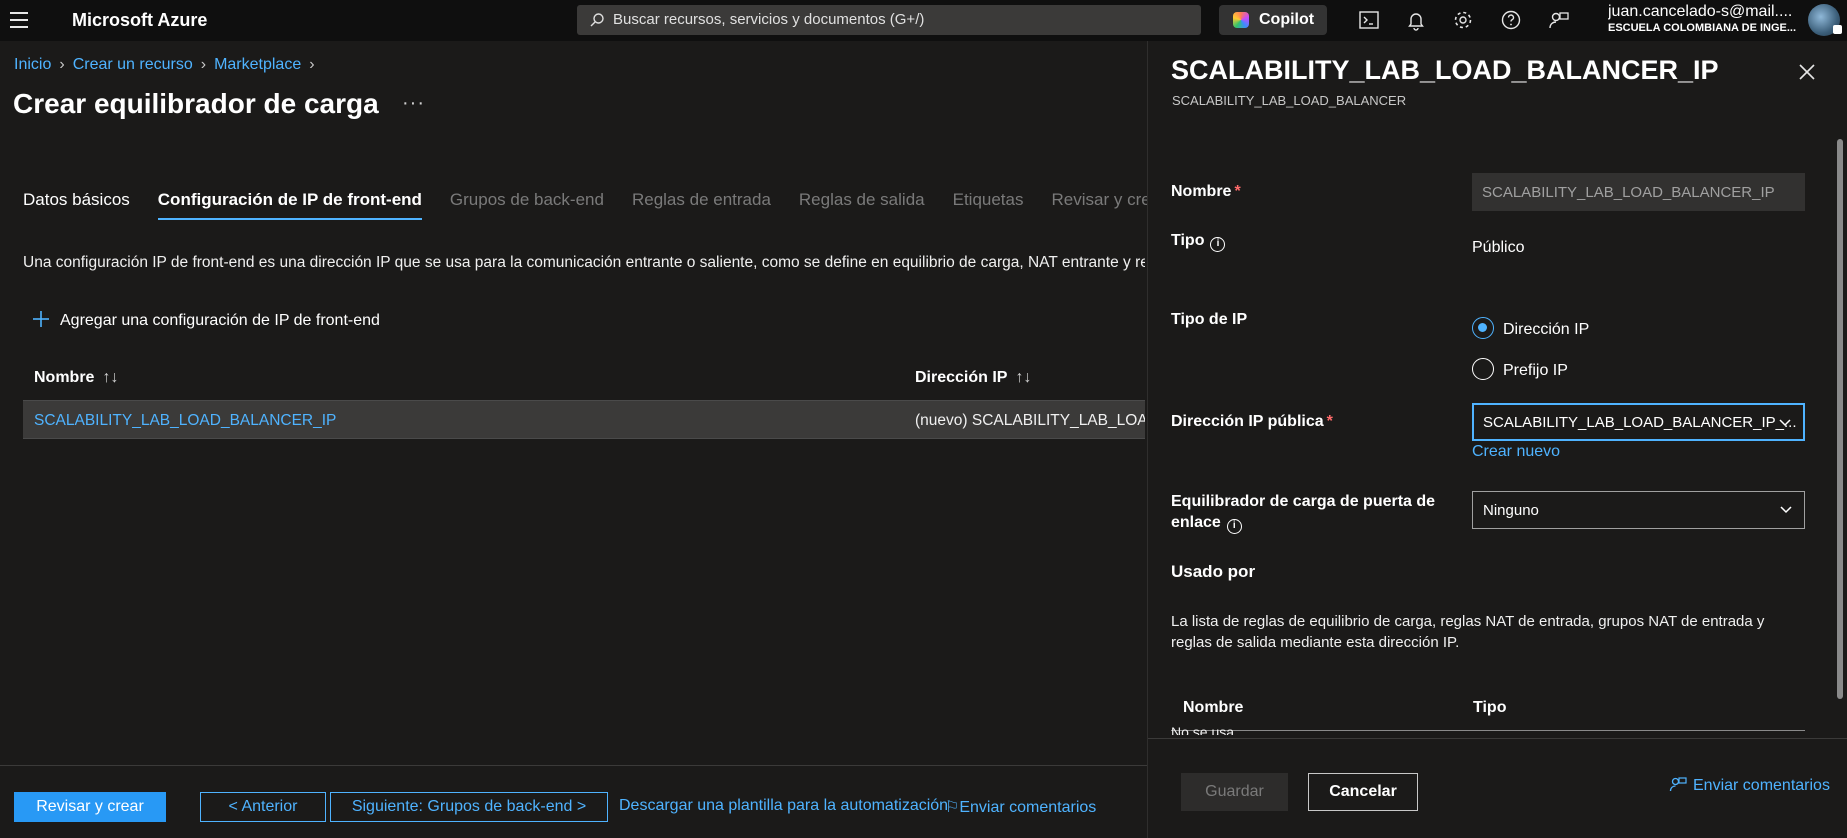  What do you see at coordinates (988, 204) in the screenshot?
I see `tab-etiquetas: Etiquetas` at bounding box center [988, 204].